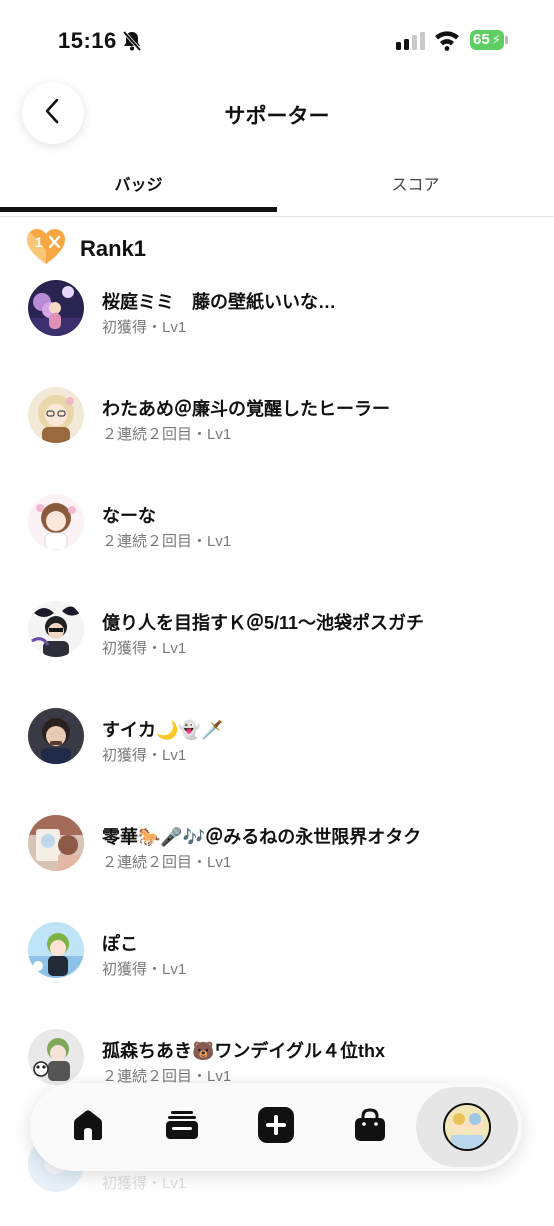 Image resolution: width=554 pixels, height=1226 pixels. What do you see at coordinates (113, 248) in the screenshot?
I see `rank-label: Rank1` at bounding box center [113, 248].